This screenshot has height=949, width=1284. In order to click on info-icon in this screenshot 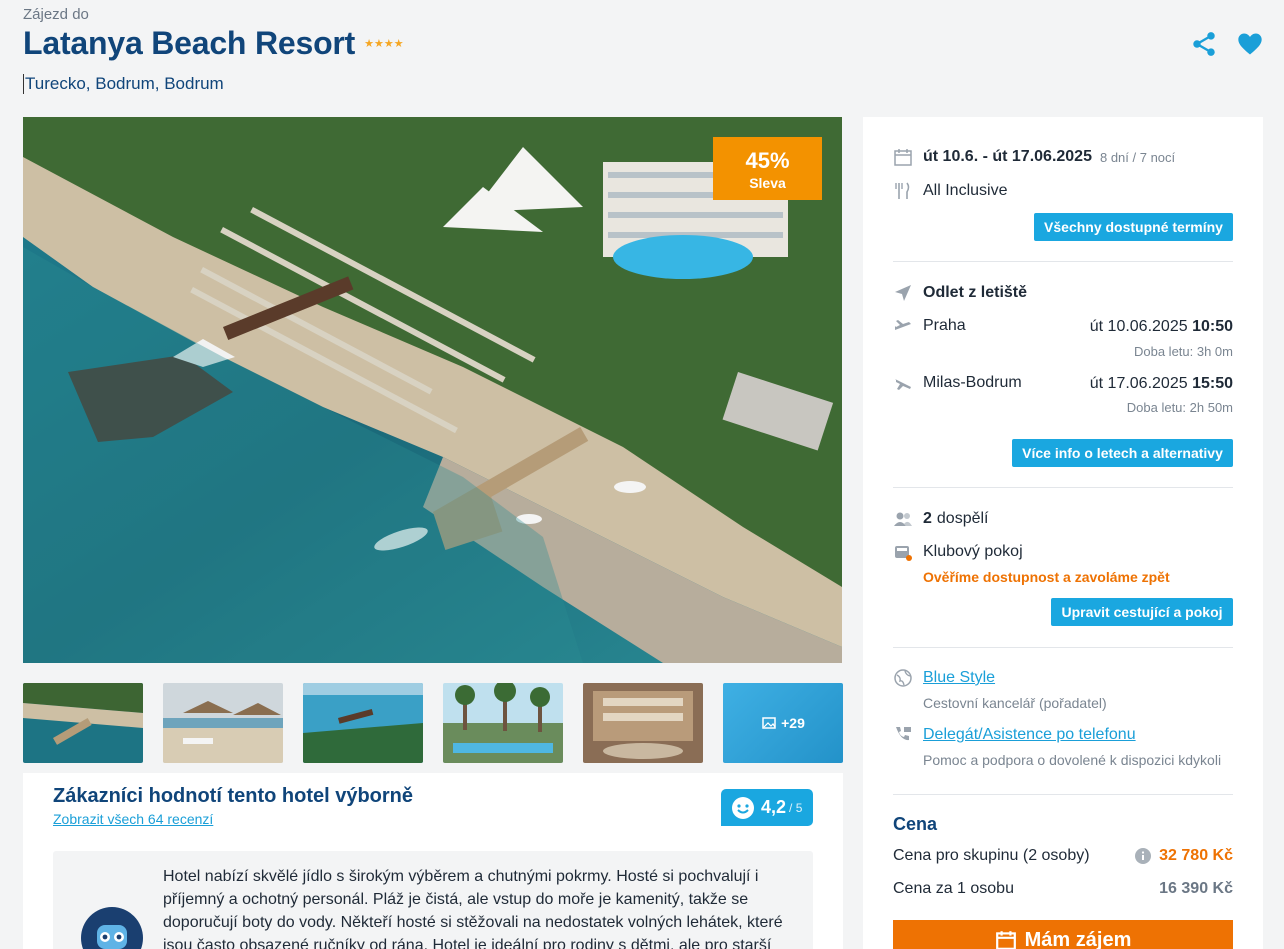, I will do `click(1143, 856)`.